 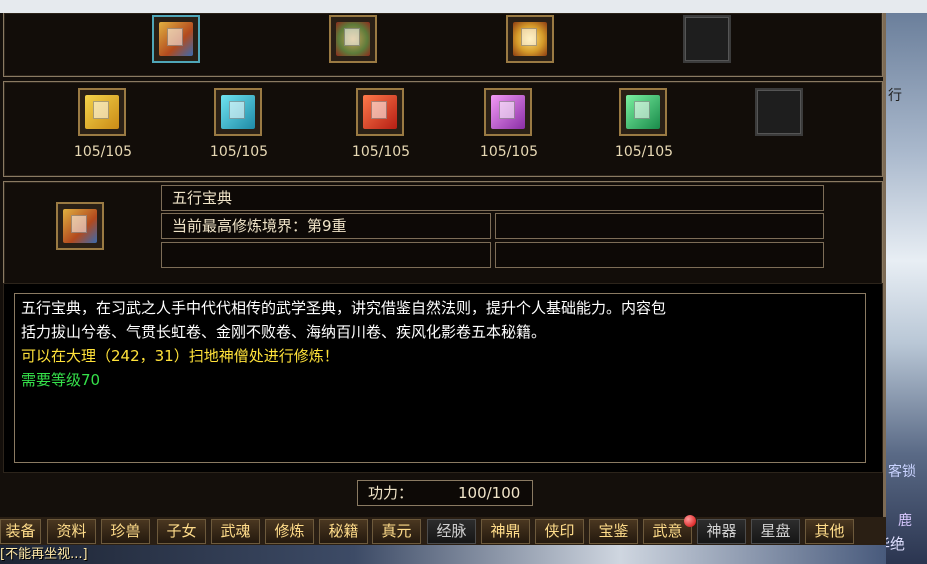 I want to click on book-count-green: 105/105, so click(x=644, y=152).